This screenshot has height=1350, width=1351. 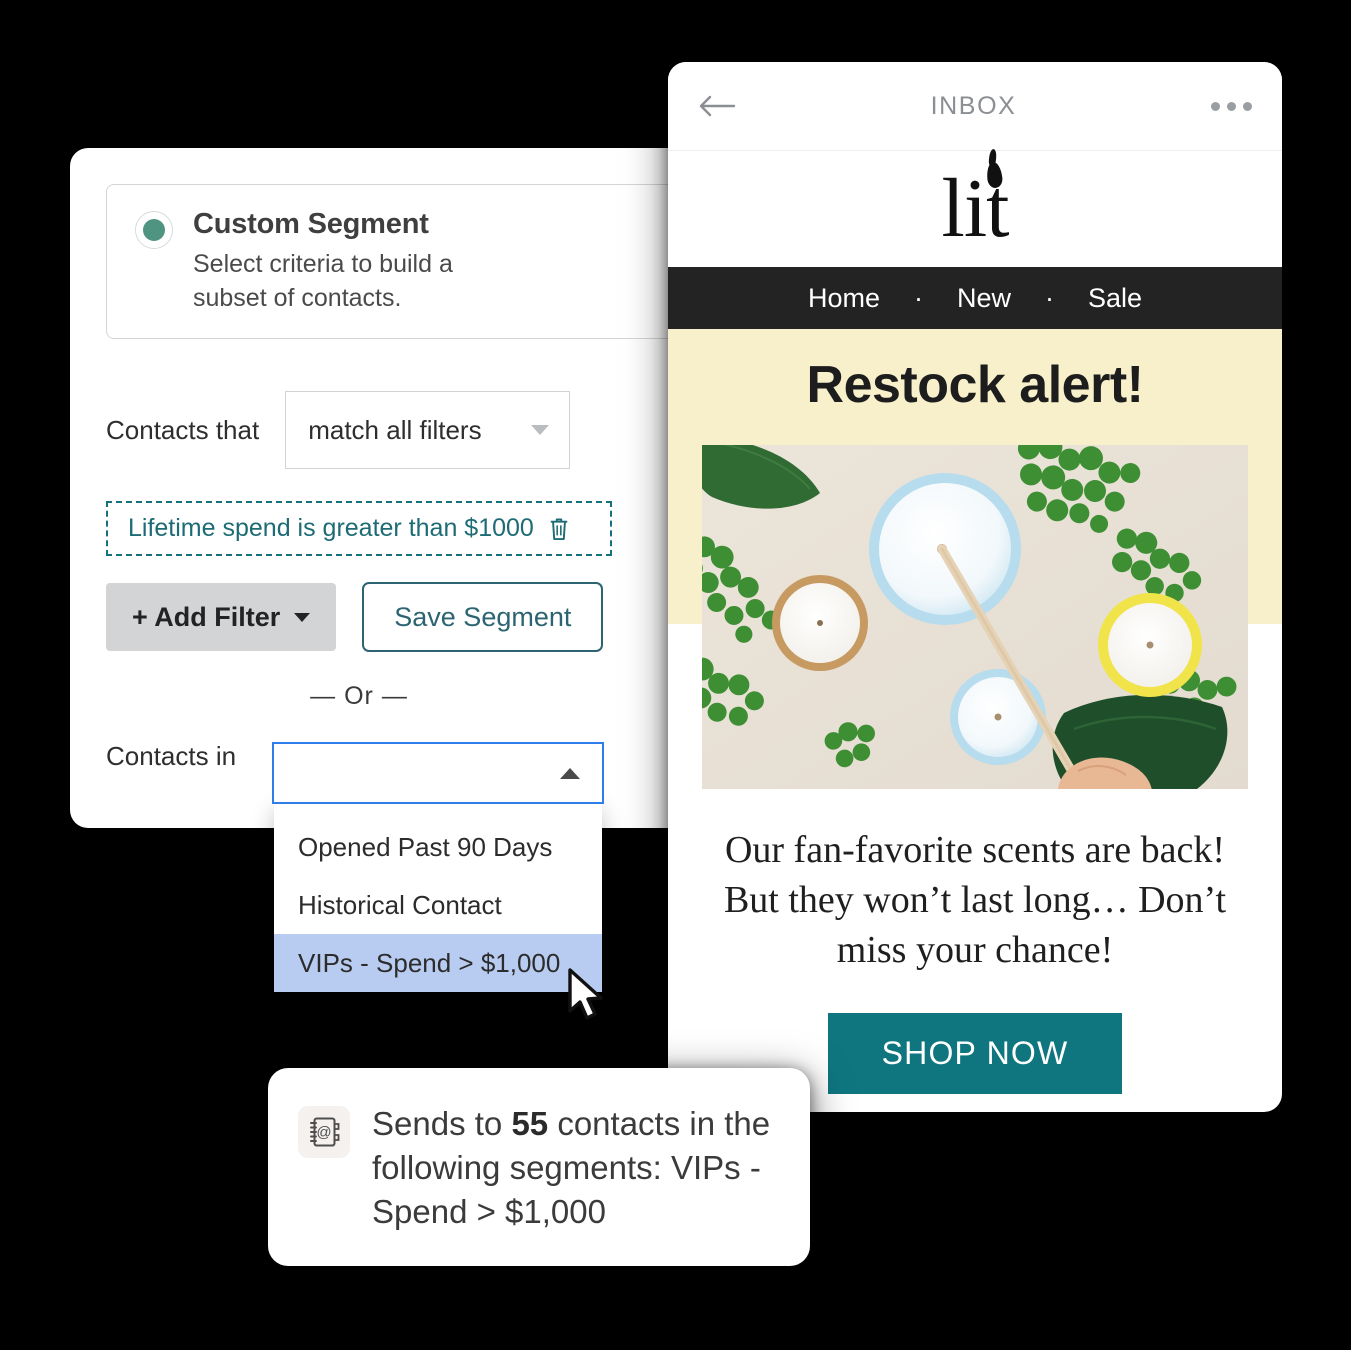 I want to click on trash-icon, so click(x=559, y=529).